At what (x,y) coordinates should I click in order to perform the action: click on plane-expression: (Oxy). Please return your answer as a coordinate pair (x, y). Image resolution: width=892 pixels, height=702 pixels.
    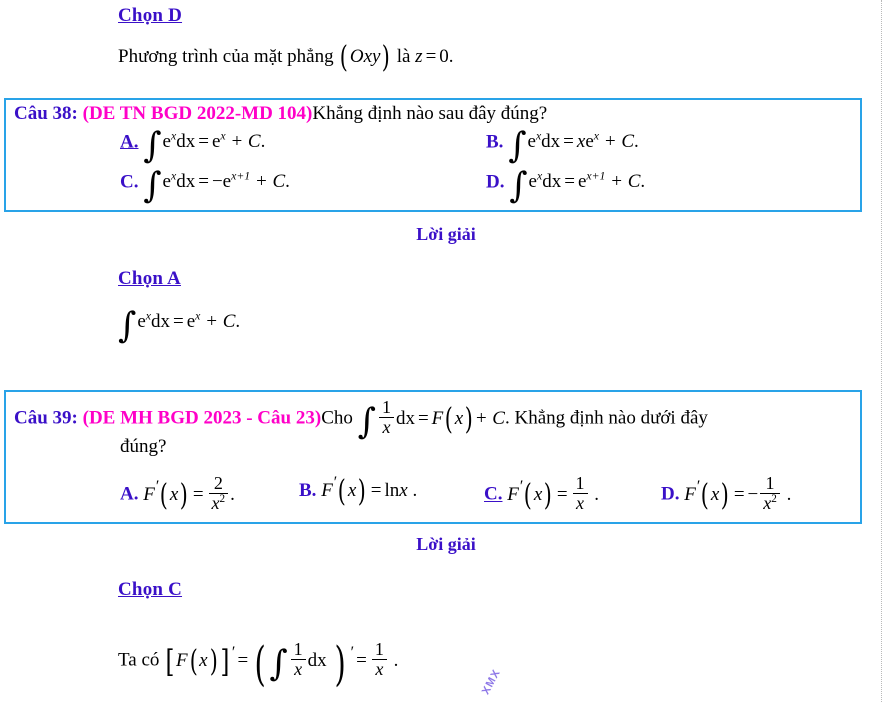
    Looking at the image, I should click on (365, 57).